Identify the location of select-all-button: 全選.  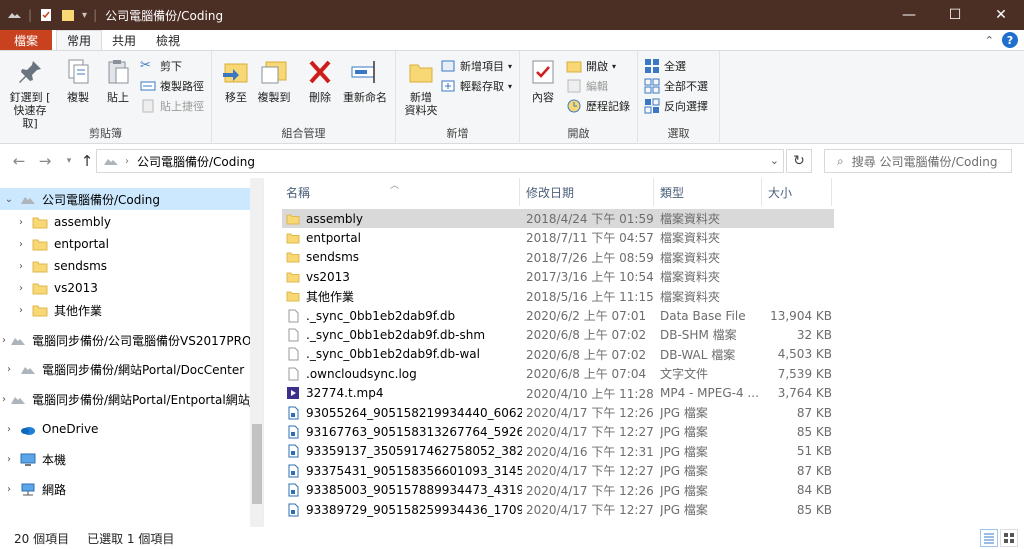
(665, 66).